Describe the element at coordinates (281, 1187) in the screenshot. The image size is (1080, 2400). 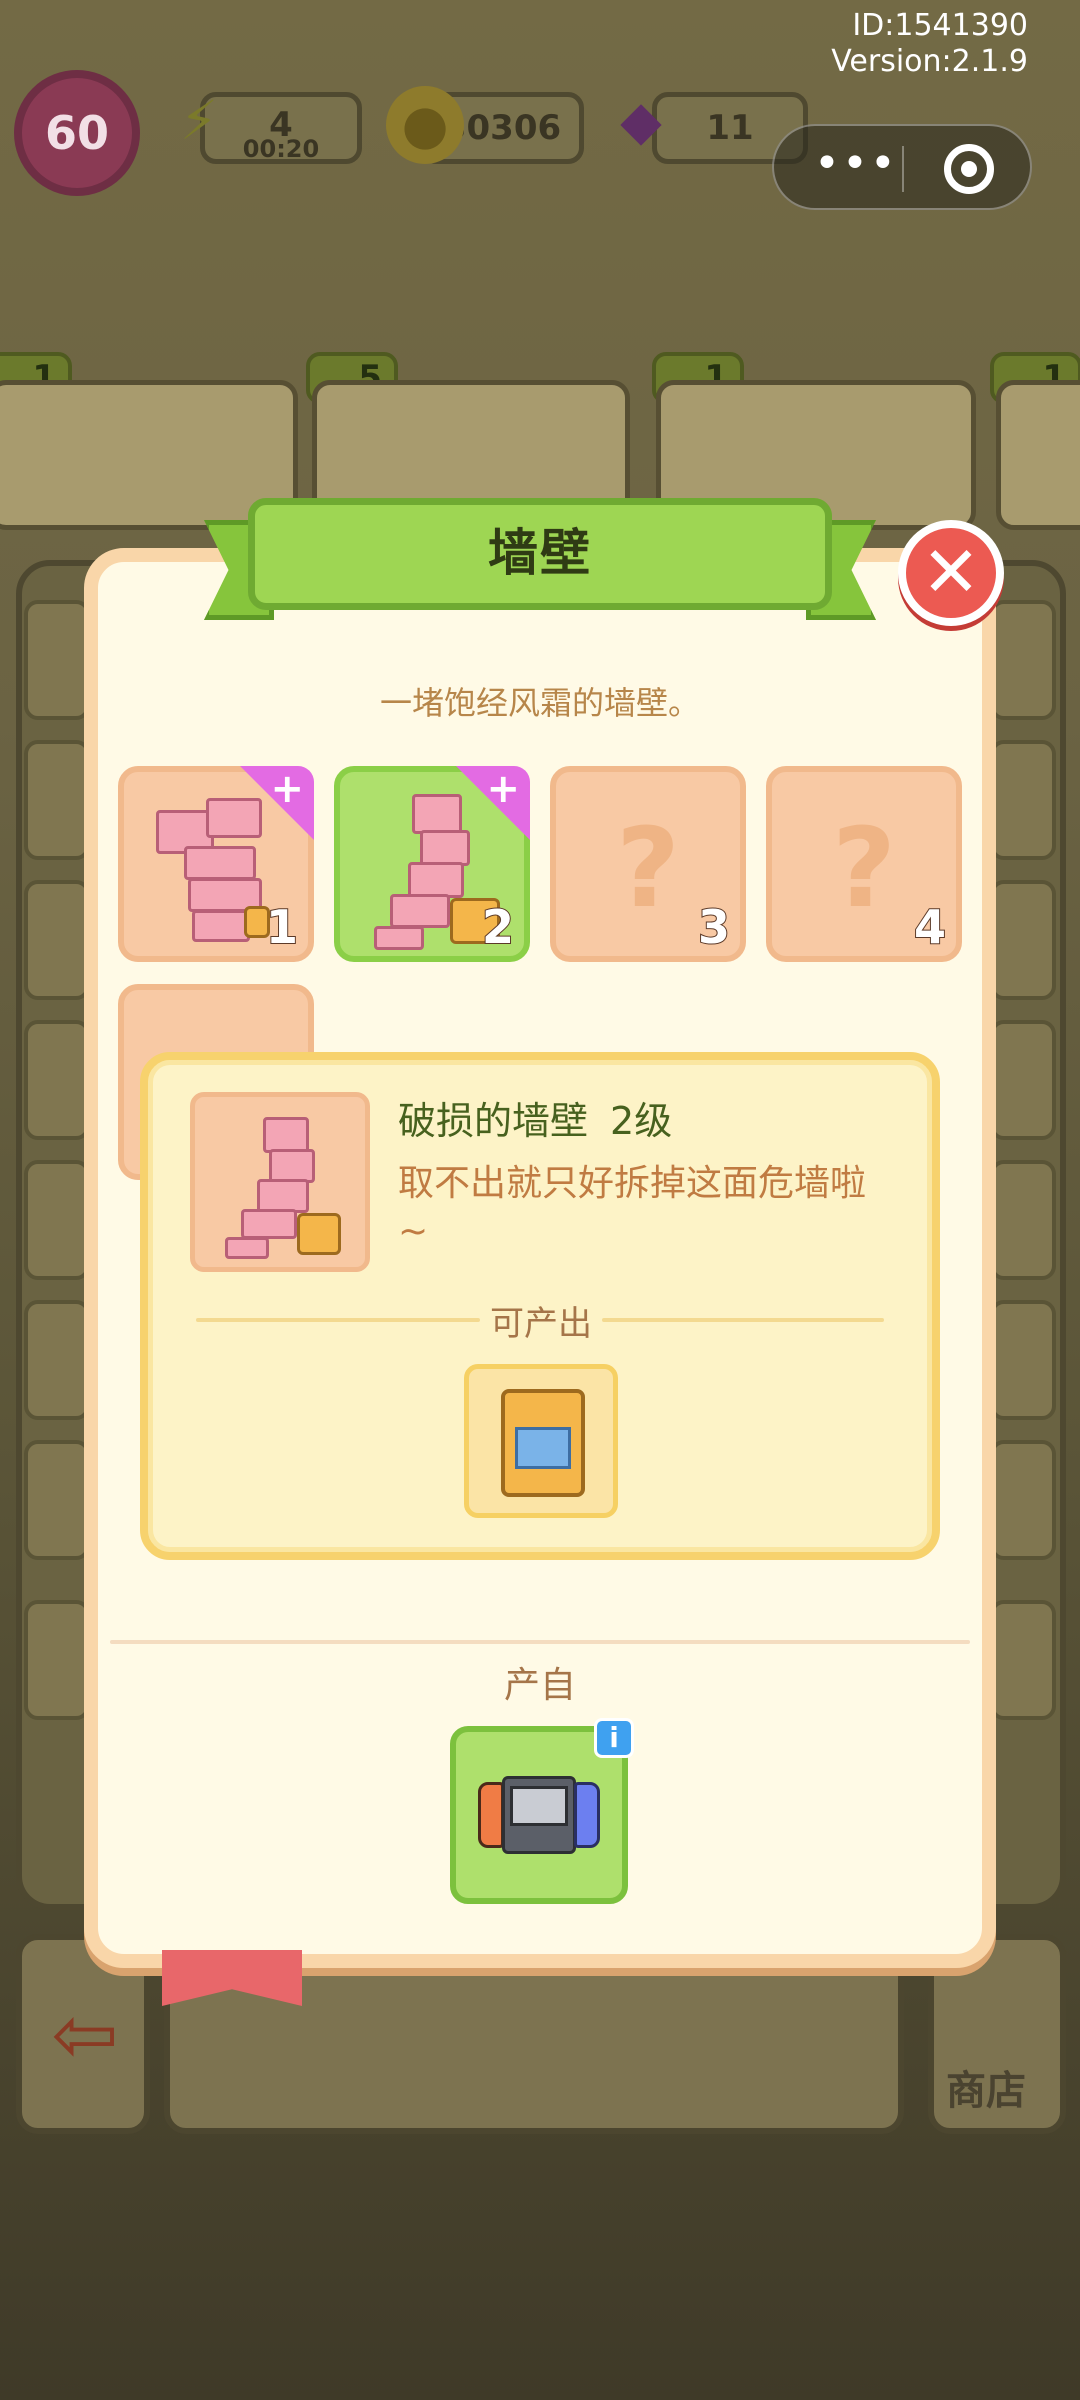
I see `wall-level-2-icon` at that location.